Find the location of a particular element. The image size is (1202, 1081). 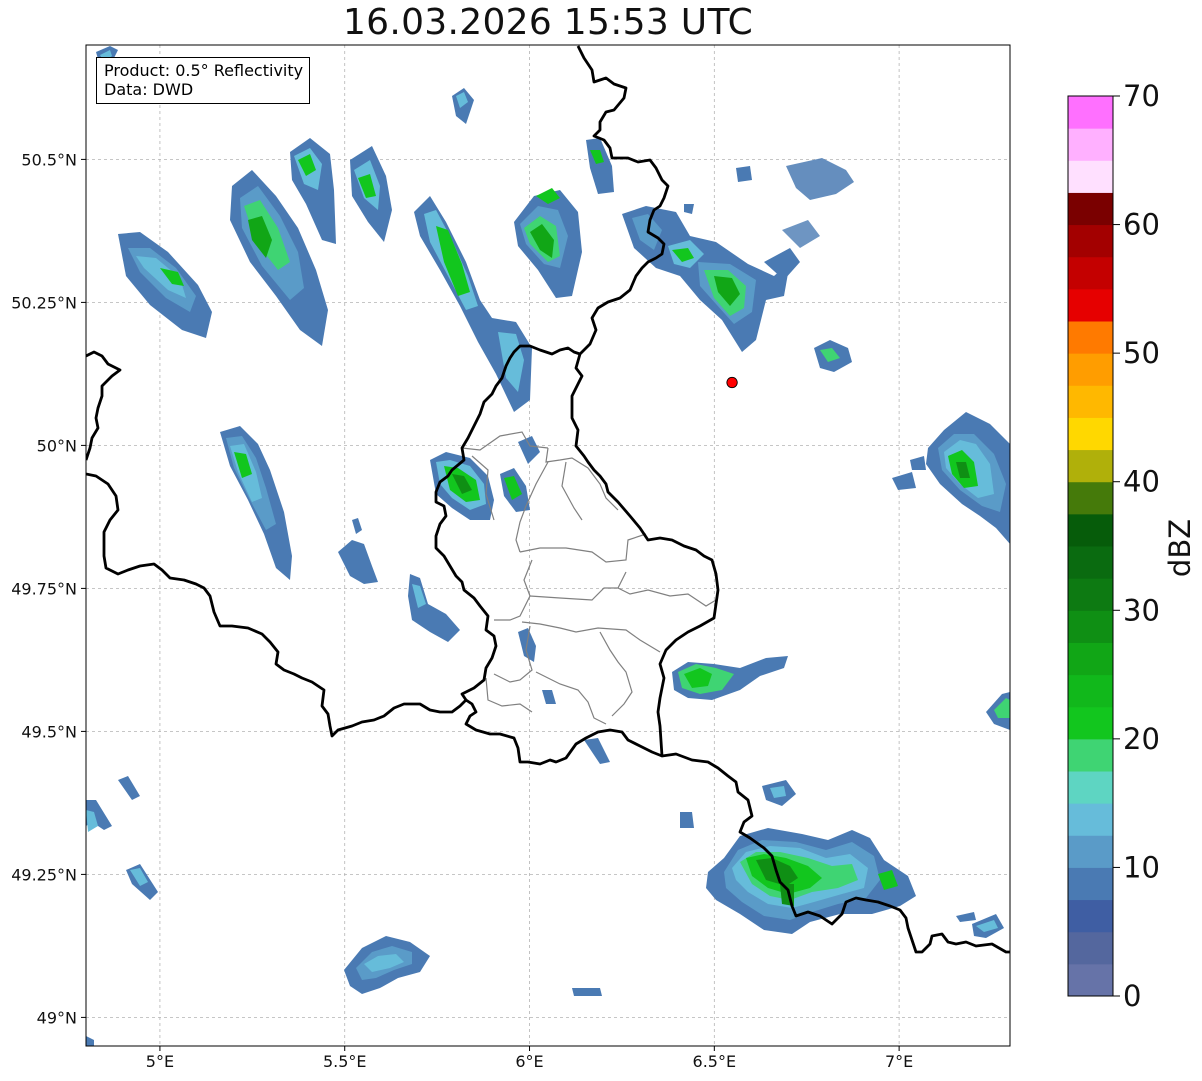

product-info-box: Product: 0.5° Reflectivity Data: DWD is located at coordinates (203, 80).